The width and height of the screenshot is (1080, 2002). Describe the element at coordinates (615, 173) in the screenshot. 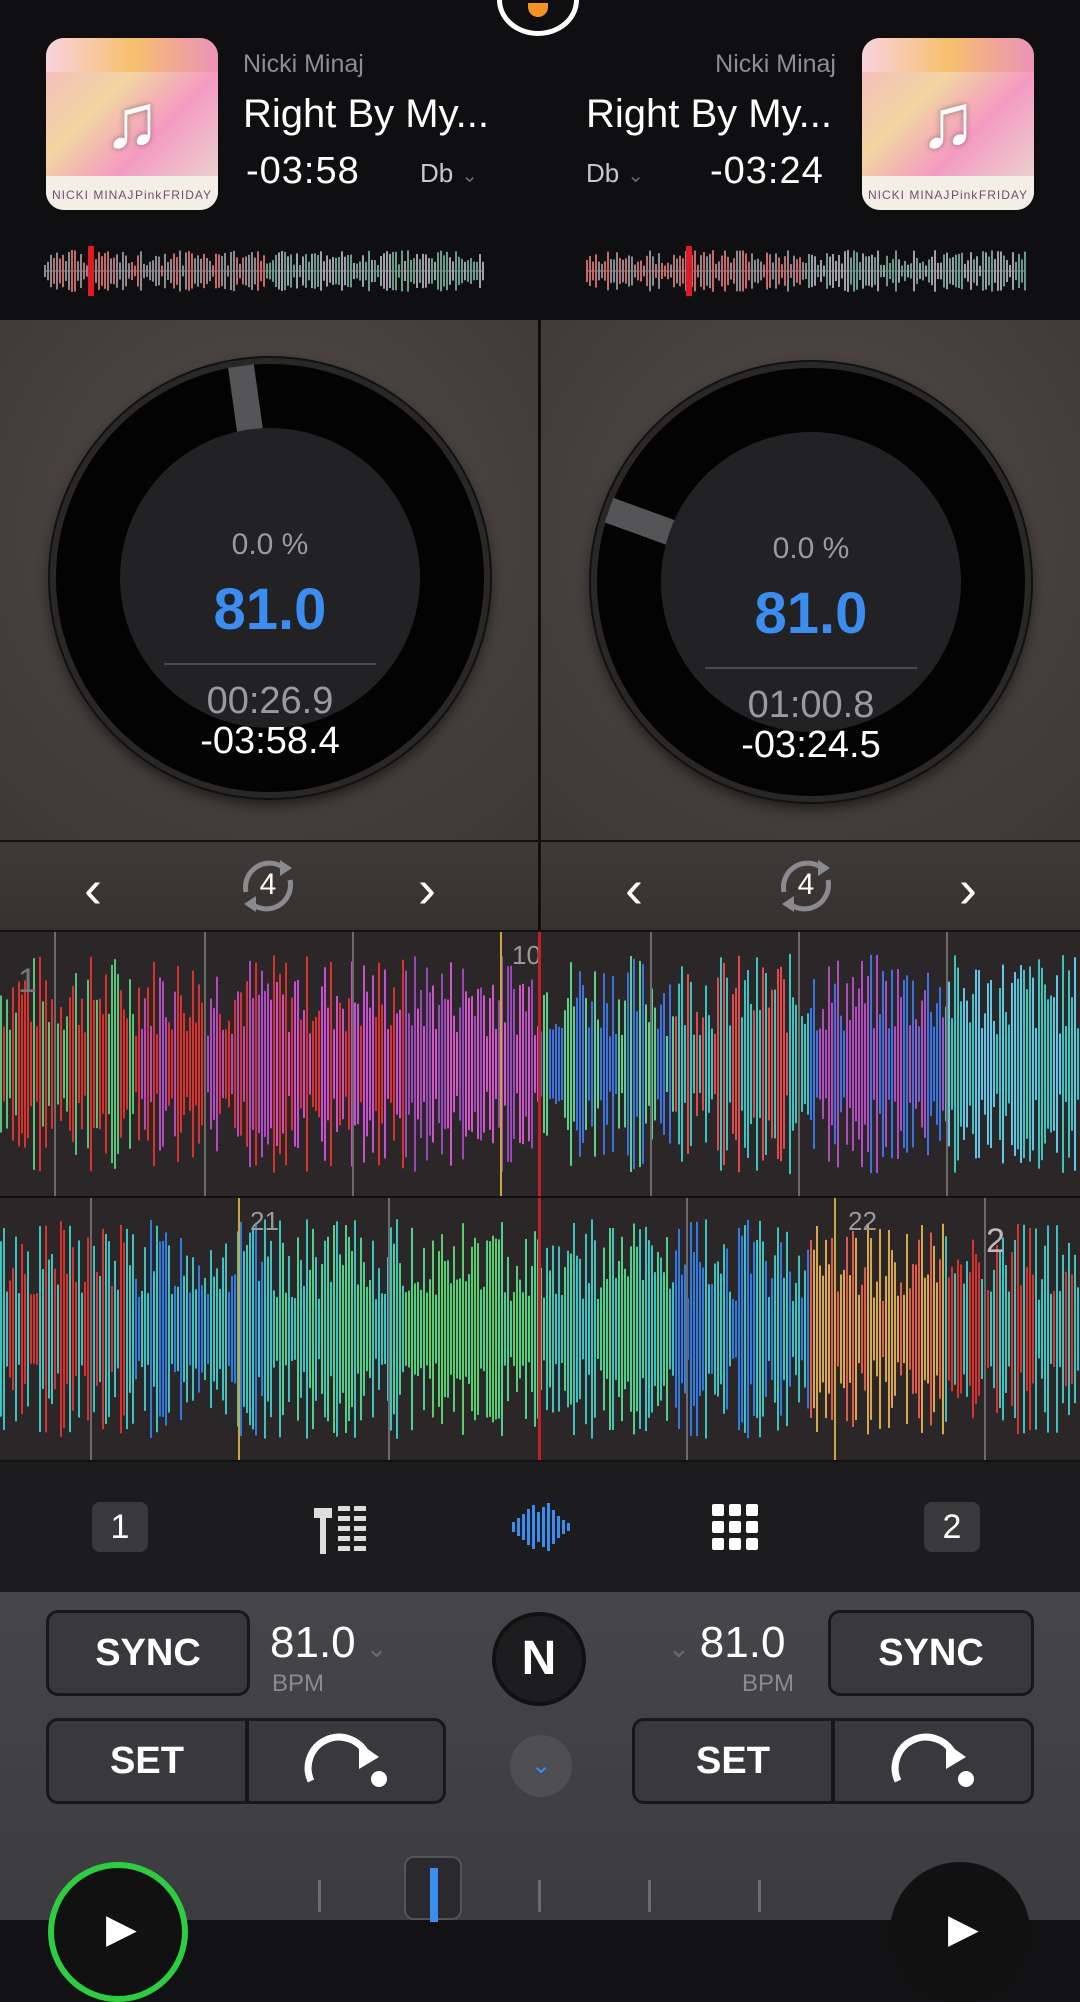

I see `key-selector-right: Db ⌄` at that location.